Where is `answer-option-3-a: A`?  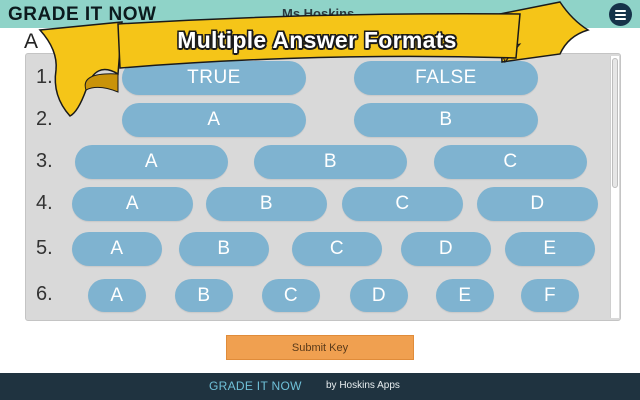
answer-option-3-a: A is located at coordinates (151, 162).